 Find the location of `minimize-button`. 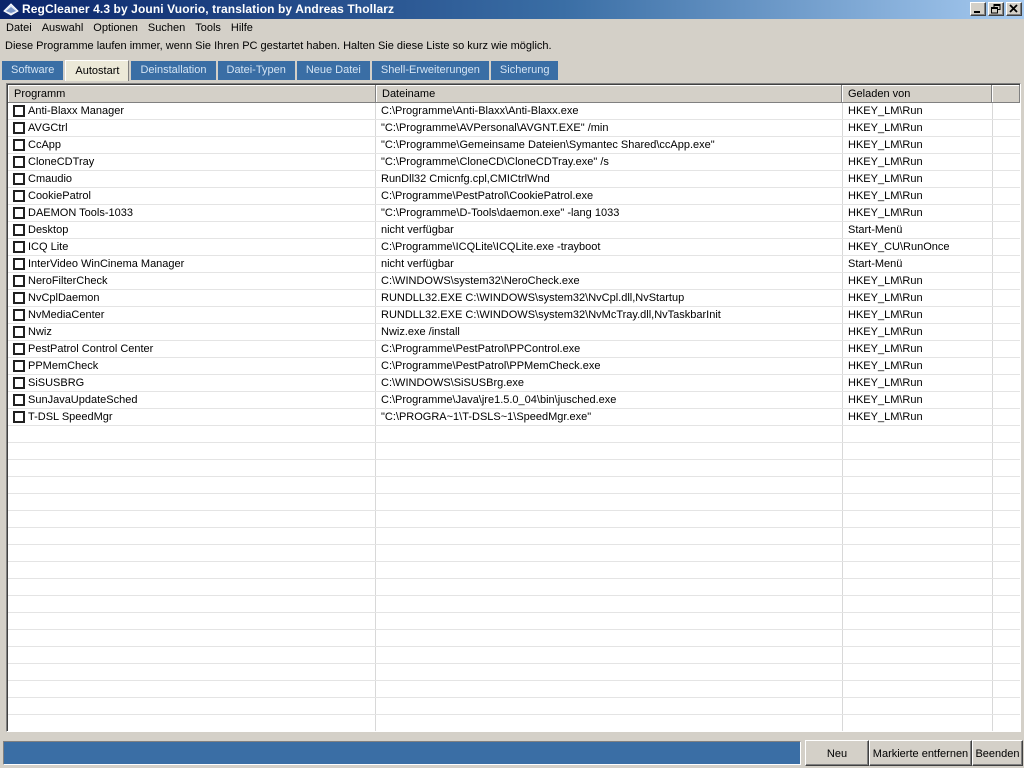

minimize-button is located at coordinates (978, 9).